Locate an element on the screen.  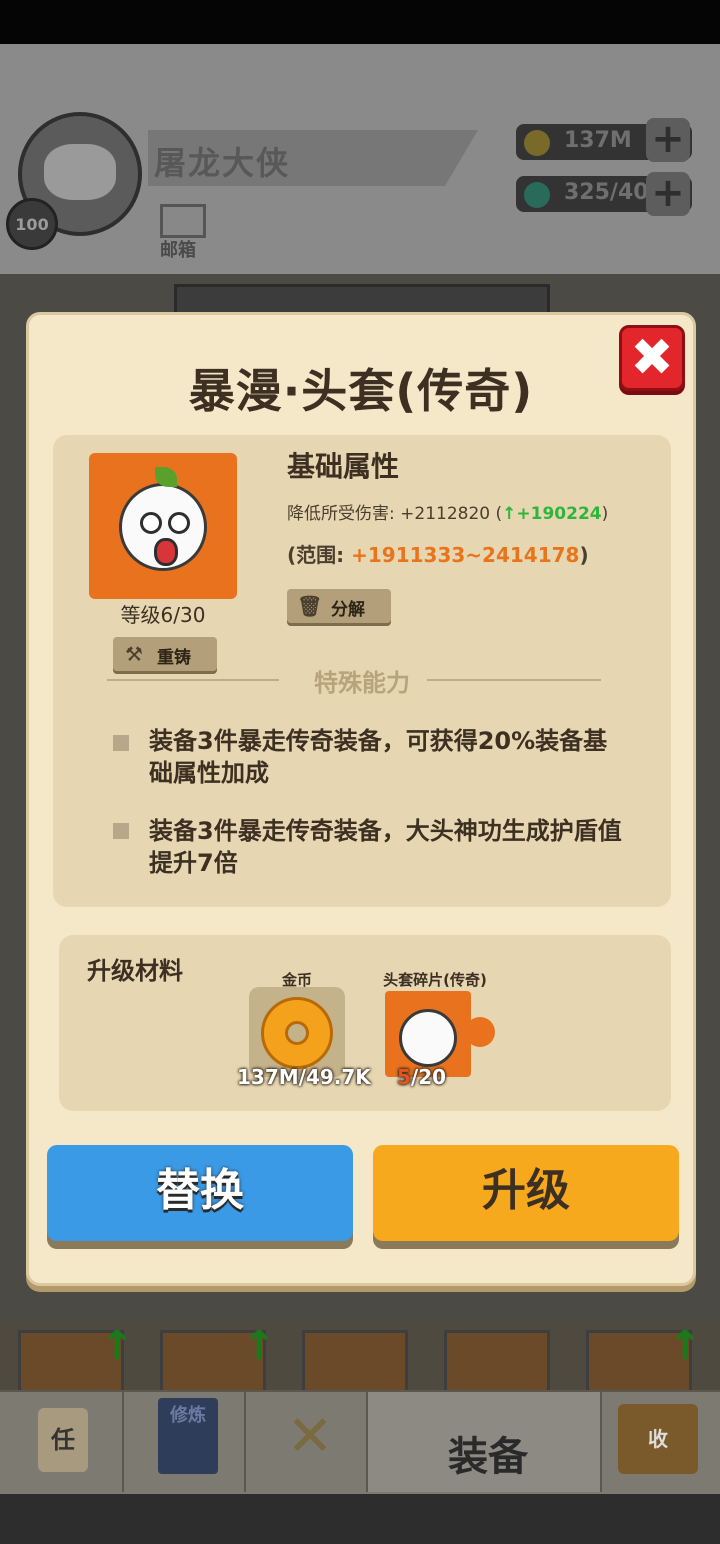
task-scroll-icon: 任 is located at coordinates (63, 1440).